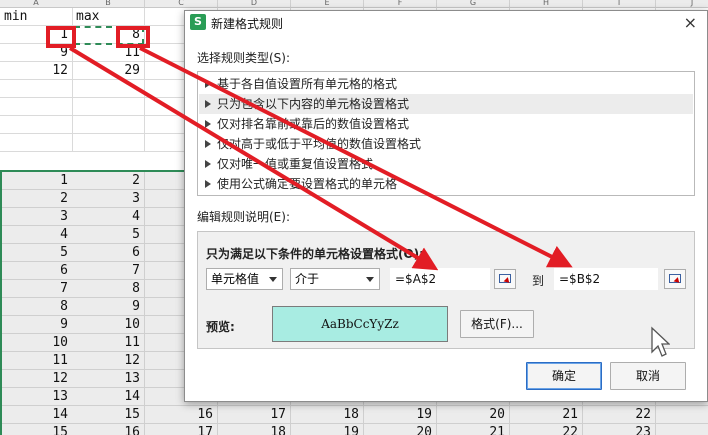  Describe the element at coordinates (660, 341) in the screenshot. I see `mouse-cursor-icon` at that location.